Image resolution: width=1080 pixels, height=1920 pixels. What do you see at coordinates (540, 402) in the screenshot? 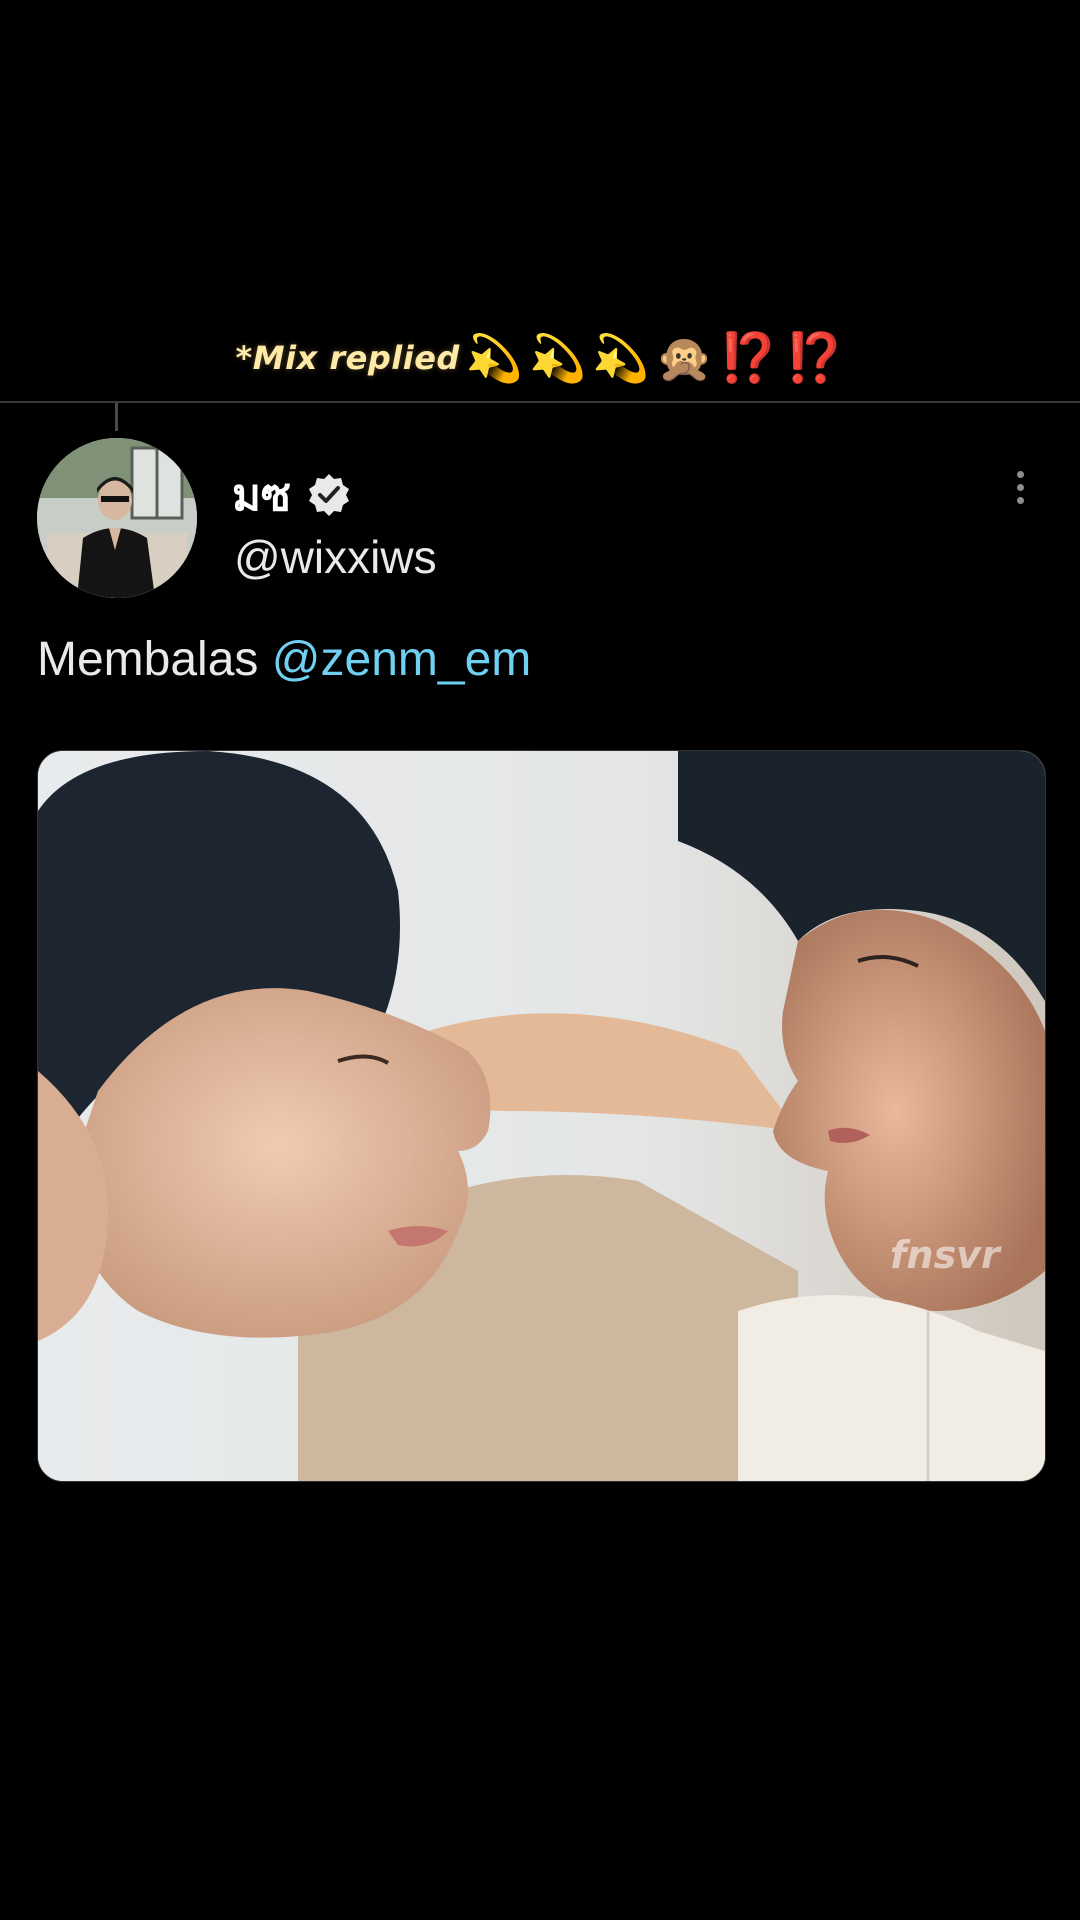
I see `divider` at bounding box center [540, 402].